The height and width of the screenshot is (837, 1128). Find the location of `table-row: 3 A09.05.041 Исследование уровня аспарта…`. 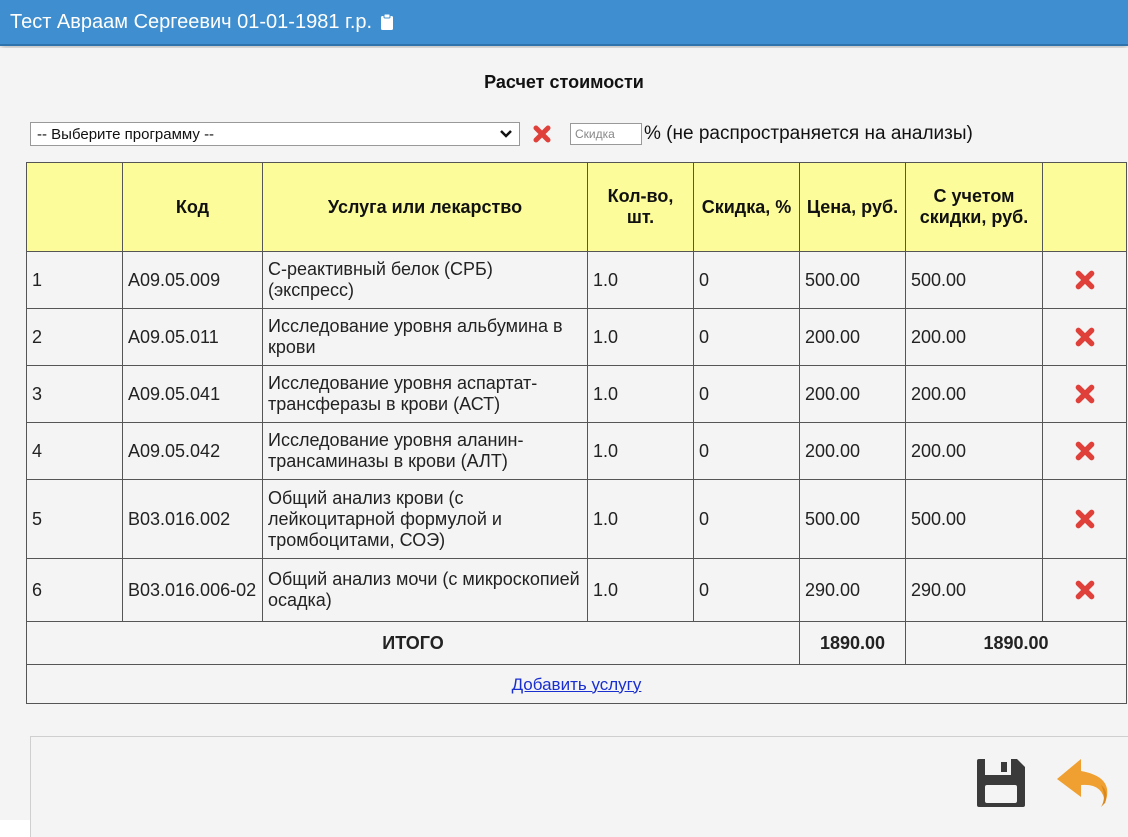

table-row: 3 A09.05.041 Исследование уровня аспарта… is located at coordinates (576, 394).